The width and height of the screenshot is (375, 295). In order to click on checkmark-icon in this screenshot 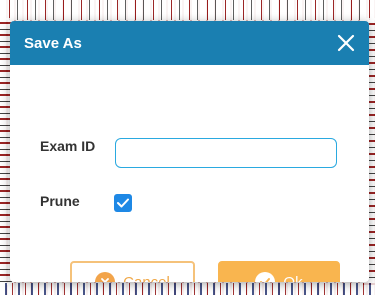, I will do `click(123, 203)`.